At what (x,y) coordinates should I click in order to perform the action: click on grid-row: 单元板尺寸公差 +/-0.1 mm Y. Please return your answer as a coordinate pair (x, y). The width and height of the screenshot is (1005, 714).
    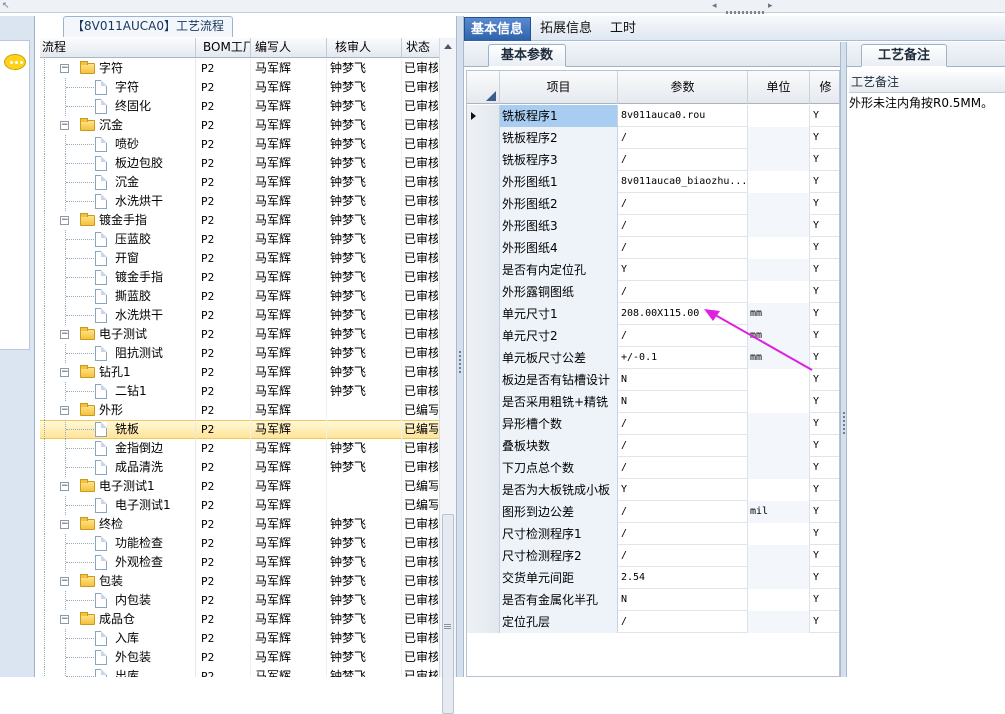
    Looking at the image, I should click on (653, 358).